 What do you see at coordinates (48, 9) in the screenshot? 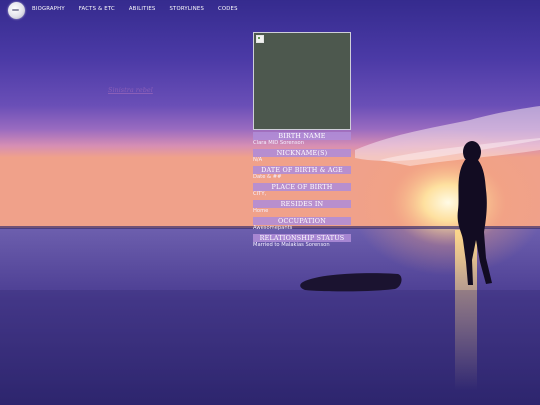
I see `nav-item-biography: BIOGRAPHY` at bounding box center [48, 9].